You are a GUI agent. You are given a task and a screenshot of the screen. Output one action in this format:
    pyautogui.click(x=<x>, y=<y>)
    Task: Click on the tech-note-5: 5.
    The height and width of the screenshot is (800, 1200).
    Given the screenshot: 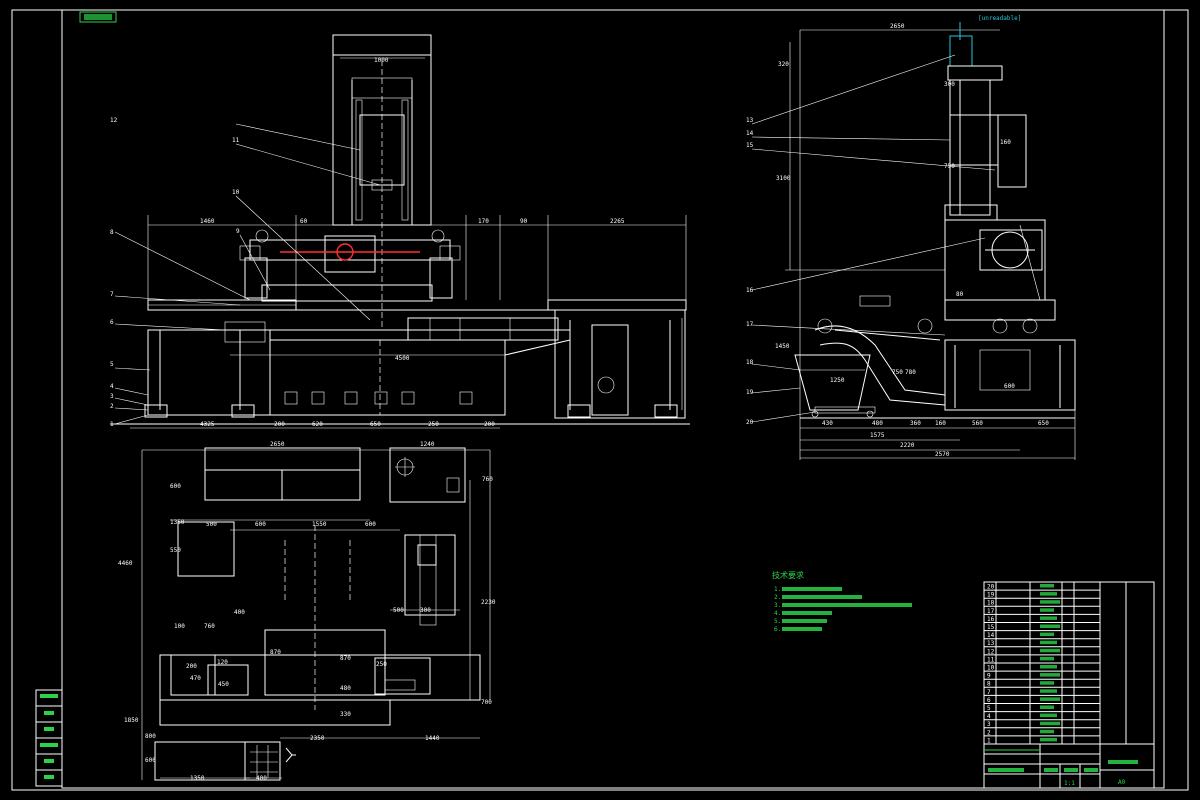 What is the action you would take?
    pyautogui.click(x=777, y=621)
    